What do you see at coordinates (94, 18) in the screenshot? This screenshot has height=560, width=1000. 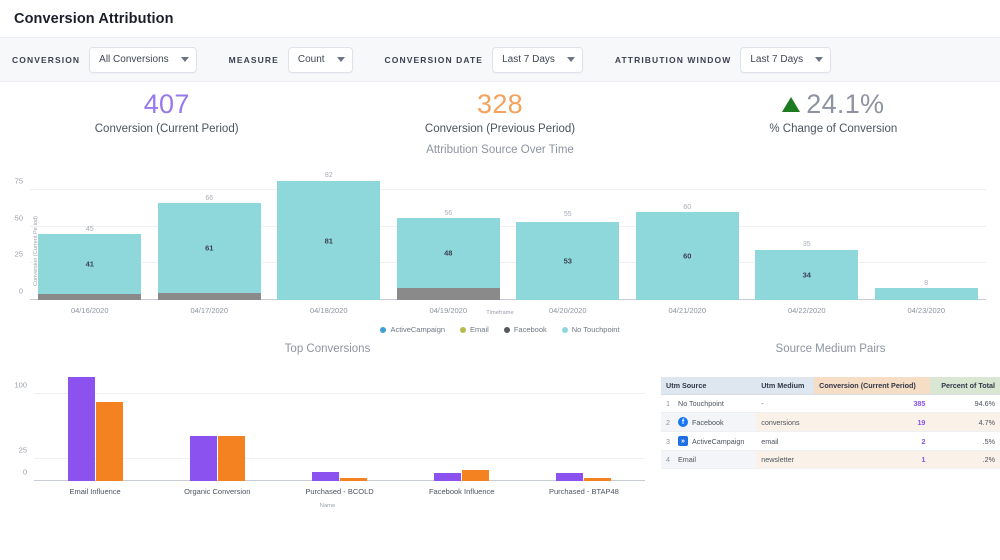 I see `page-title: Conversion Attribution` at bounding box center [94, 18].